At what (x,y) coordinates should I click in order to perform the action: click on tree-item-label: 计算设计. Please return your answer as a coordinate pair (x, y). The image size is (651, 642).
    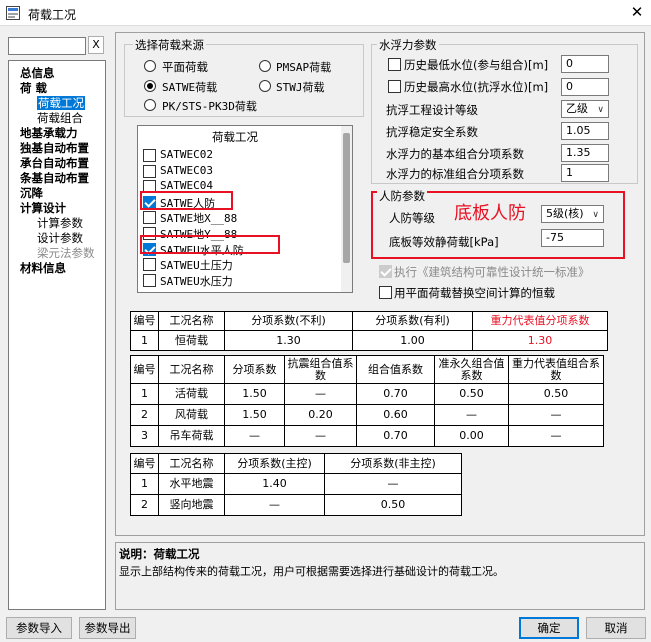
    Looking at the image, I should click on (43, 208).